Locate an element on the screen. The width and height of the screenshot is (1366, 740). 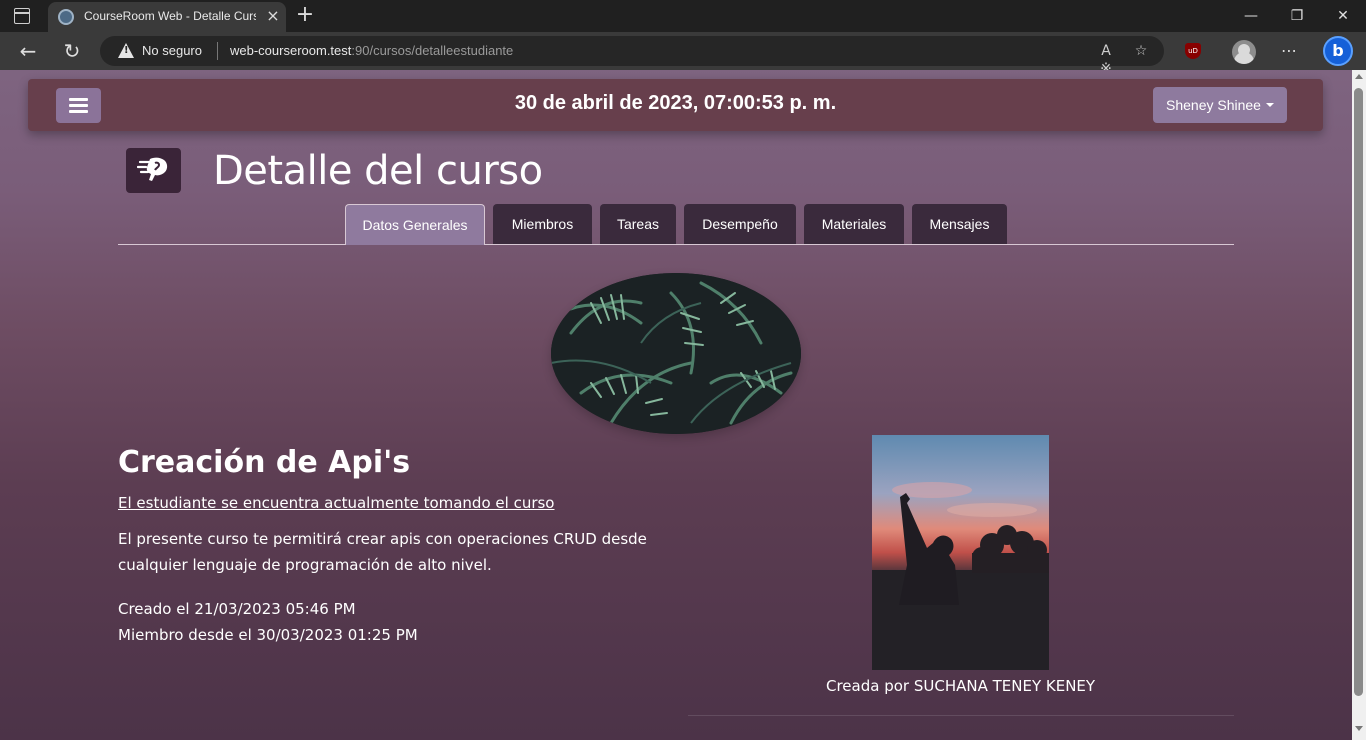
author-caption: Creada por SUCHANA TENEY KENEY is located at coordinates (961, 686).